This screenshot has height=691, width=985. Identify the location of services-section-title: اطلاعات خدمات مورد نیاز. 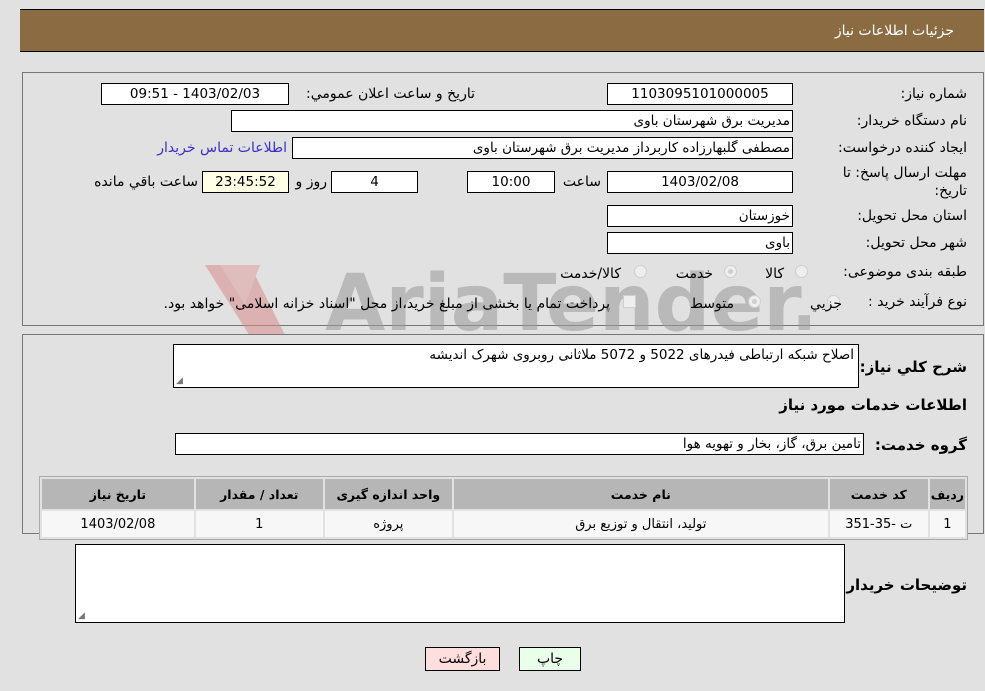
(873, 405).